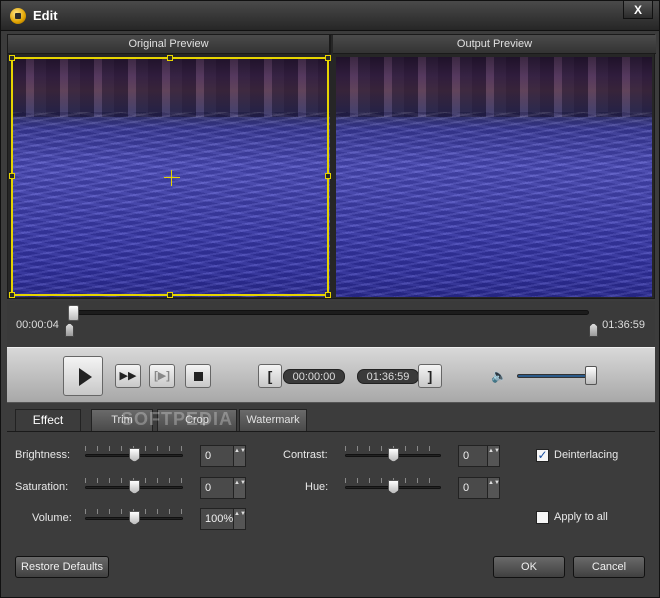 This screenshot has width=660, height=598. Describe the element at coordinates (12, 58) in the screenshot. I see `crop-handle-top-left` at that location.